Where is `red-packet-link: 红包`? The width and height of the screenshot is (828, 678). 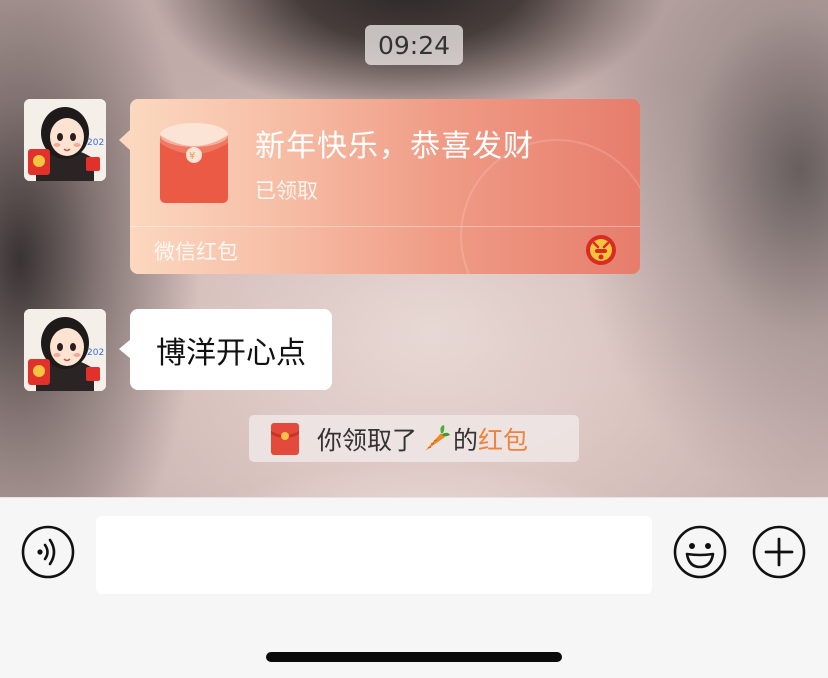
red-packet-link: 红包 is located at coordinates (503, 439).